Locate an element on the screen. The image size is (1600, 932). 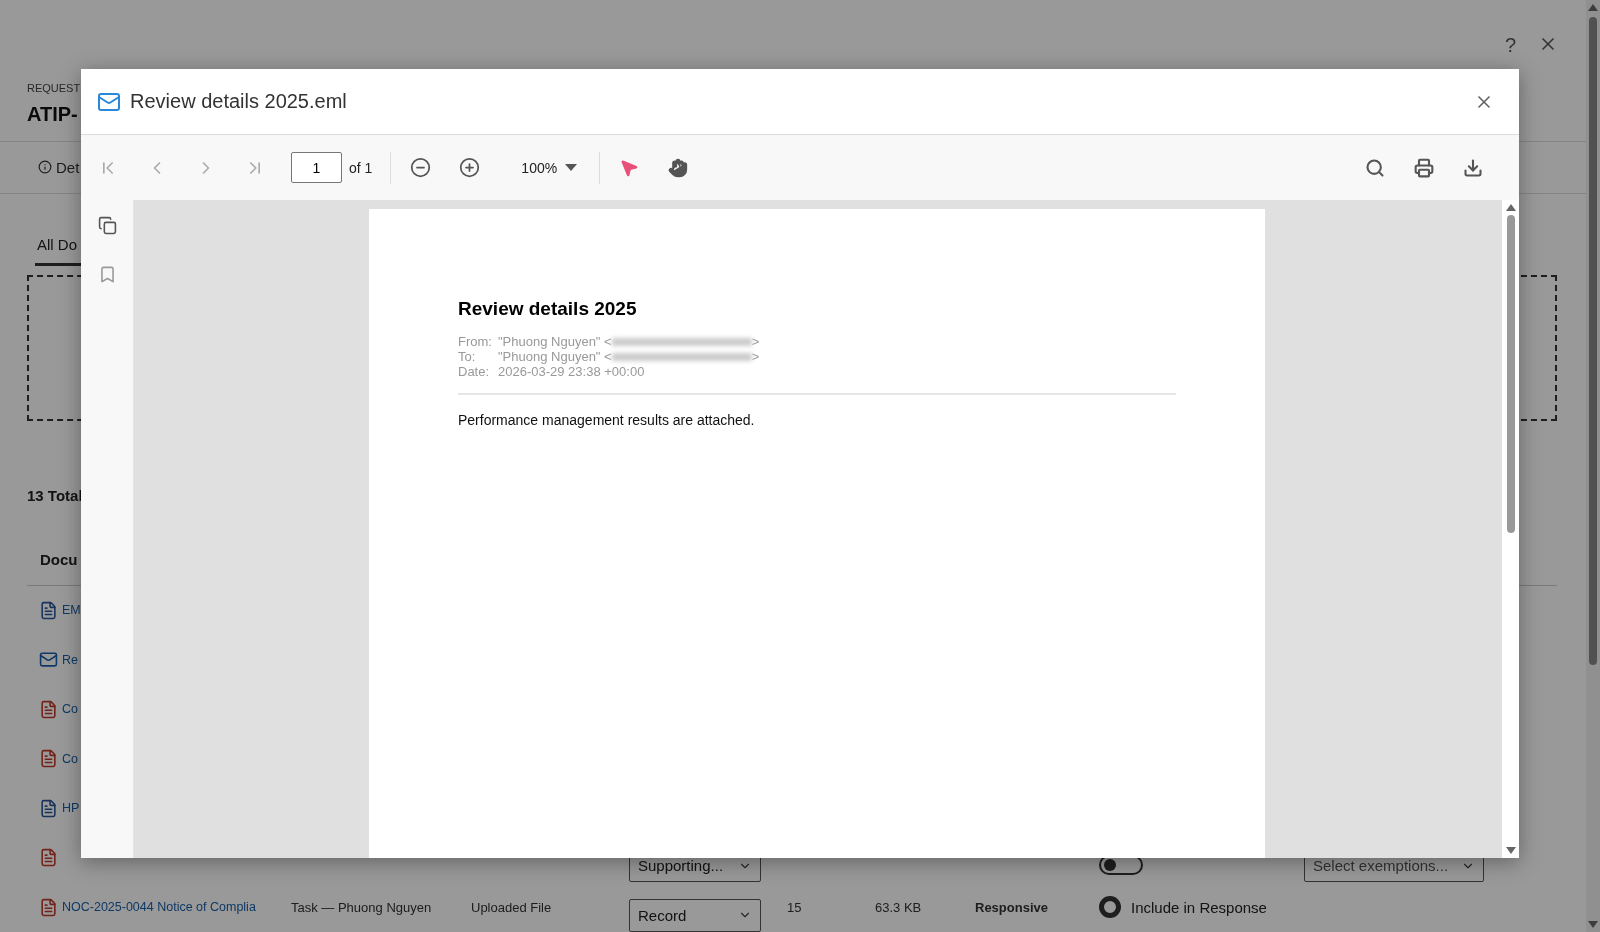
document-link: EM is located at coordinates (71, 610).